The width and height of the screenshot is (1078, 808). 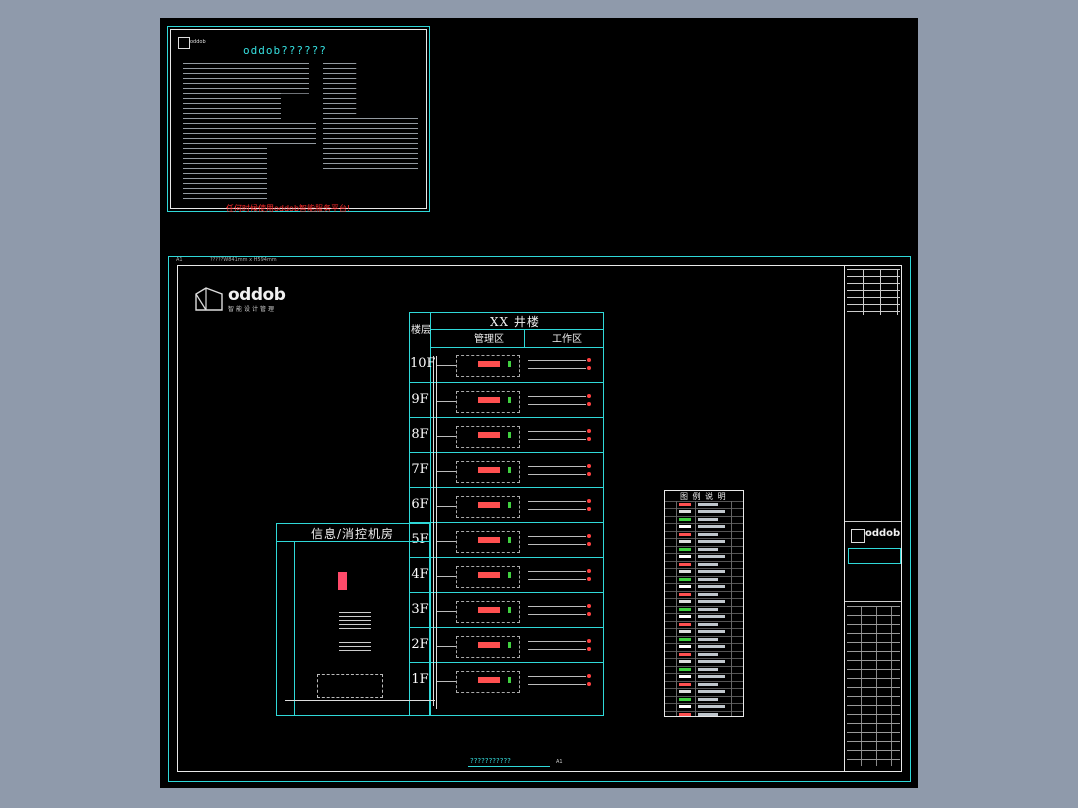 What do you see at coordinates (704, 603) in the screenshot?
I see `legend-table: 图 例 说 明` at bounding box center [704, 603].